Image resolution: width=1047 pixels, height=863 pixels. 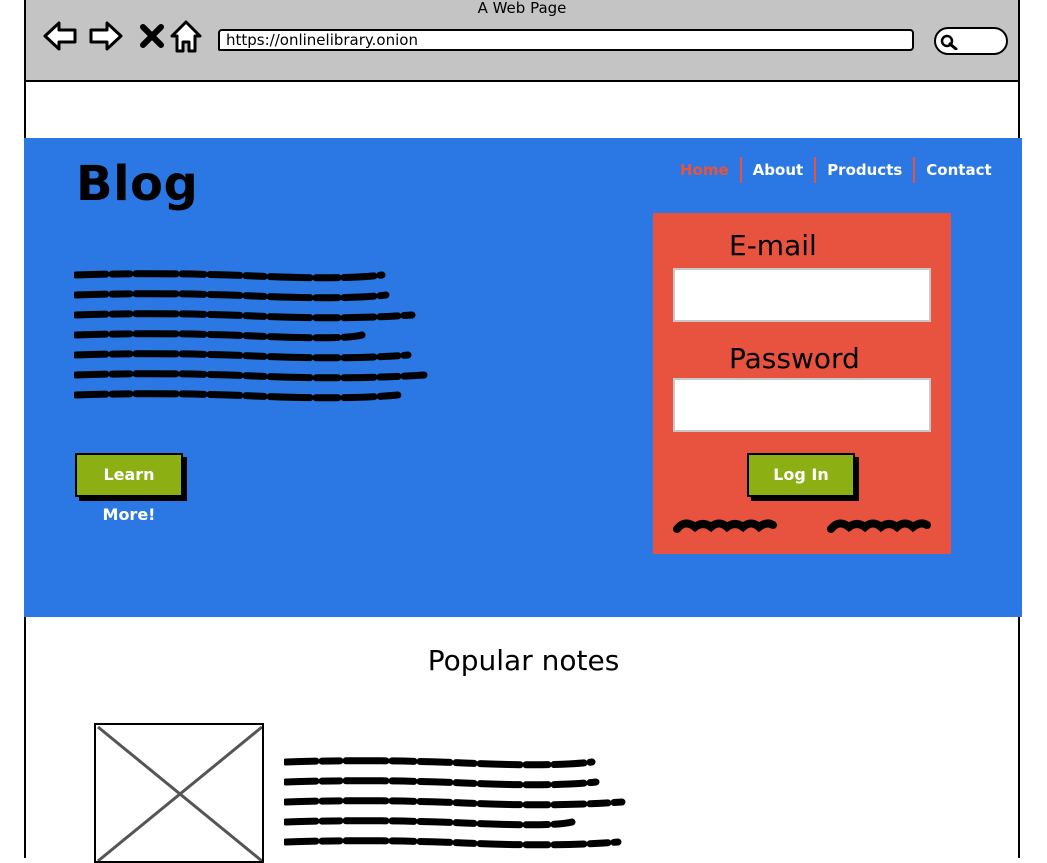 What do you see at coordinates (971, 41) in the screenshot?
I see `browser-search-box` at bounding box center [971, 41].